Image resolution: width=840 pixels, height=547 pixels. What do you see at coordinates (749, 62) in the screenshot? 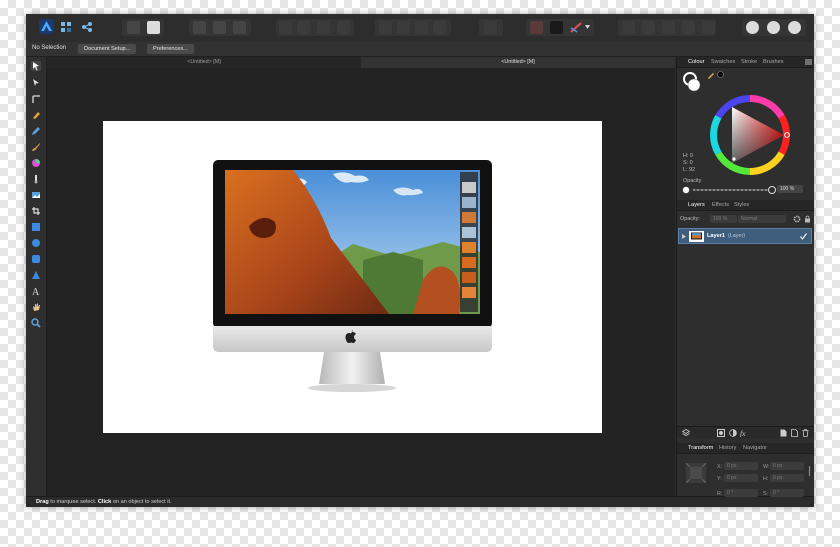
I see `tab-stroke: Stroke` at bounding box center [749, 62].